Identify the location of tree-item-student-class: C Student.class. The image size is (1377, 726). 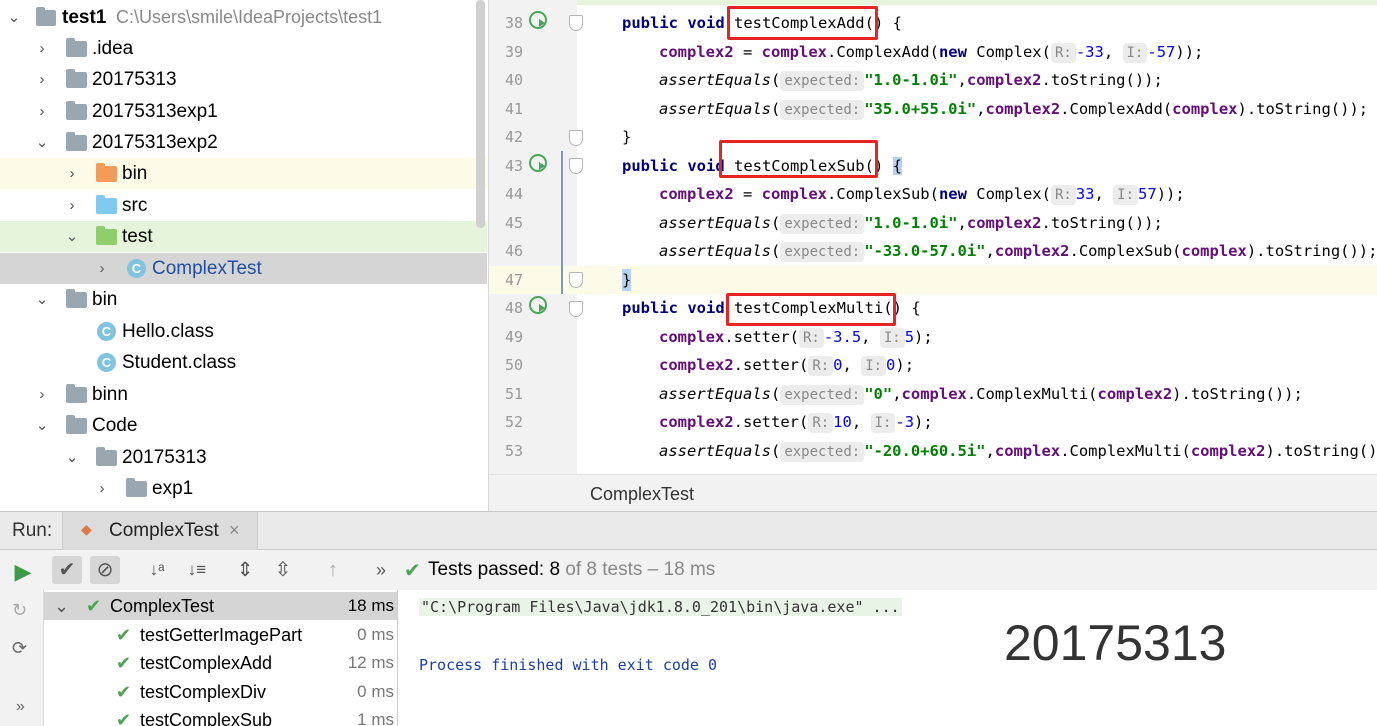
(243, 362).